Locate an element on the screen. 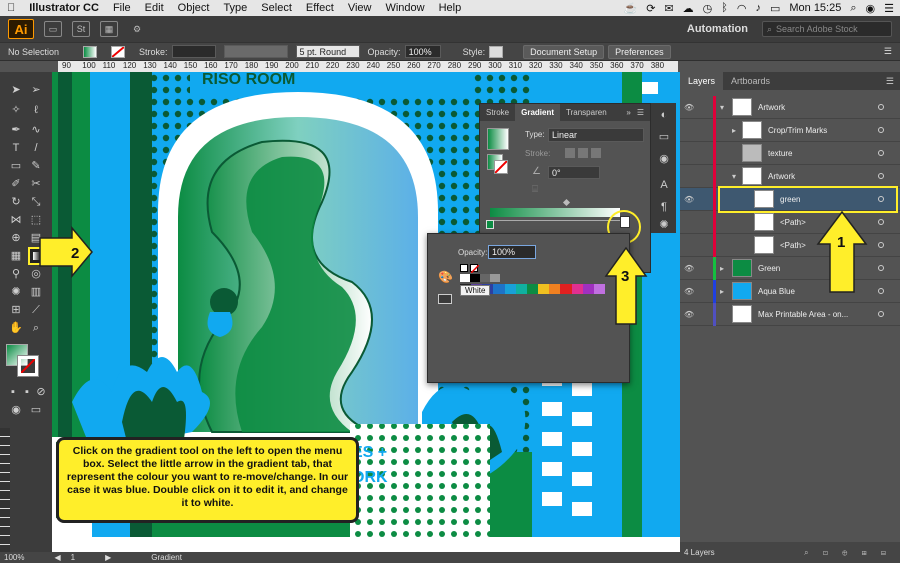  selection-tool-icon: ➤ is located at coordinates (16, 90).